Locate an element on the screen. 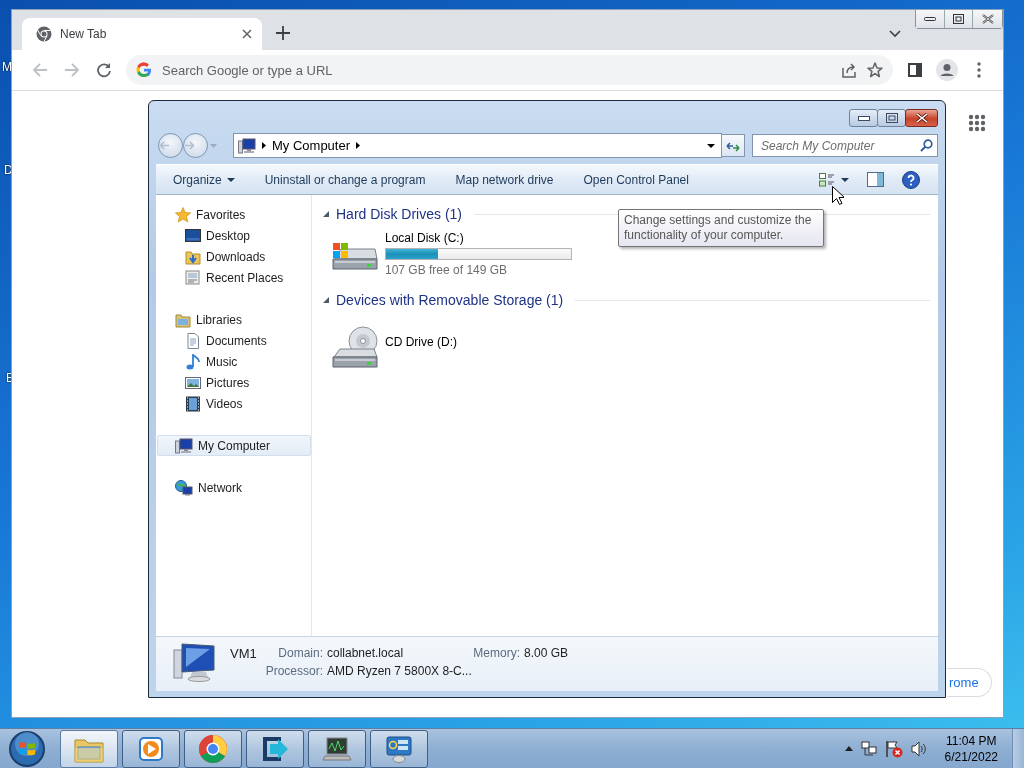 The image size is (1024, 768). time-text: 11:04 PM is located at coordinates (971, 740).